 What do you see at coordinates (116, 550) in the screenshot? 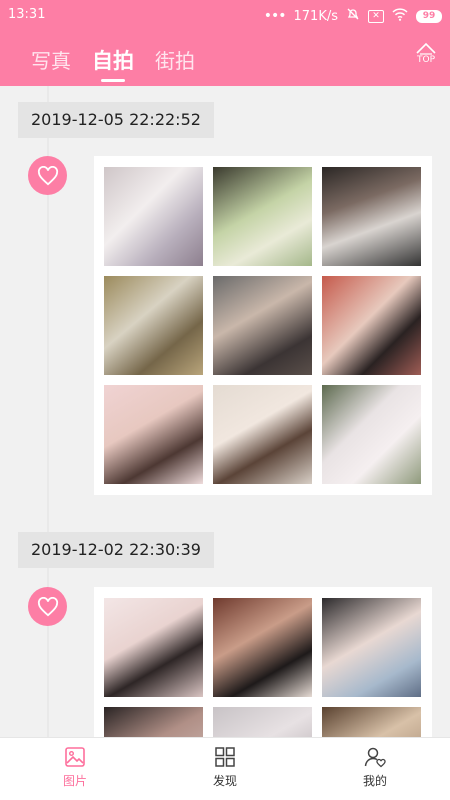
I see `post-date: 2019-12-02 22:30:39` at bounding box center [116, 550].